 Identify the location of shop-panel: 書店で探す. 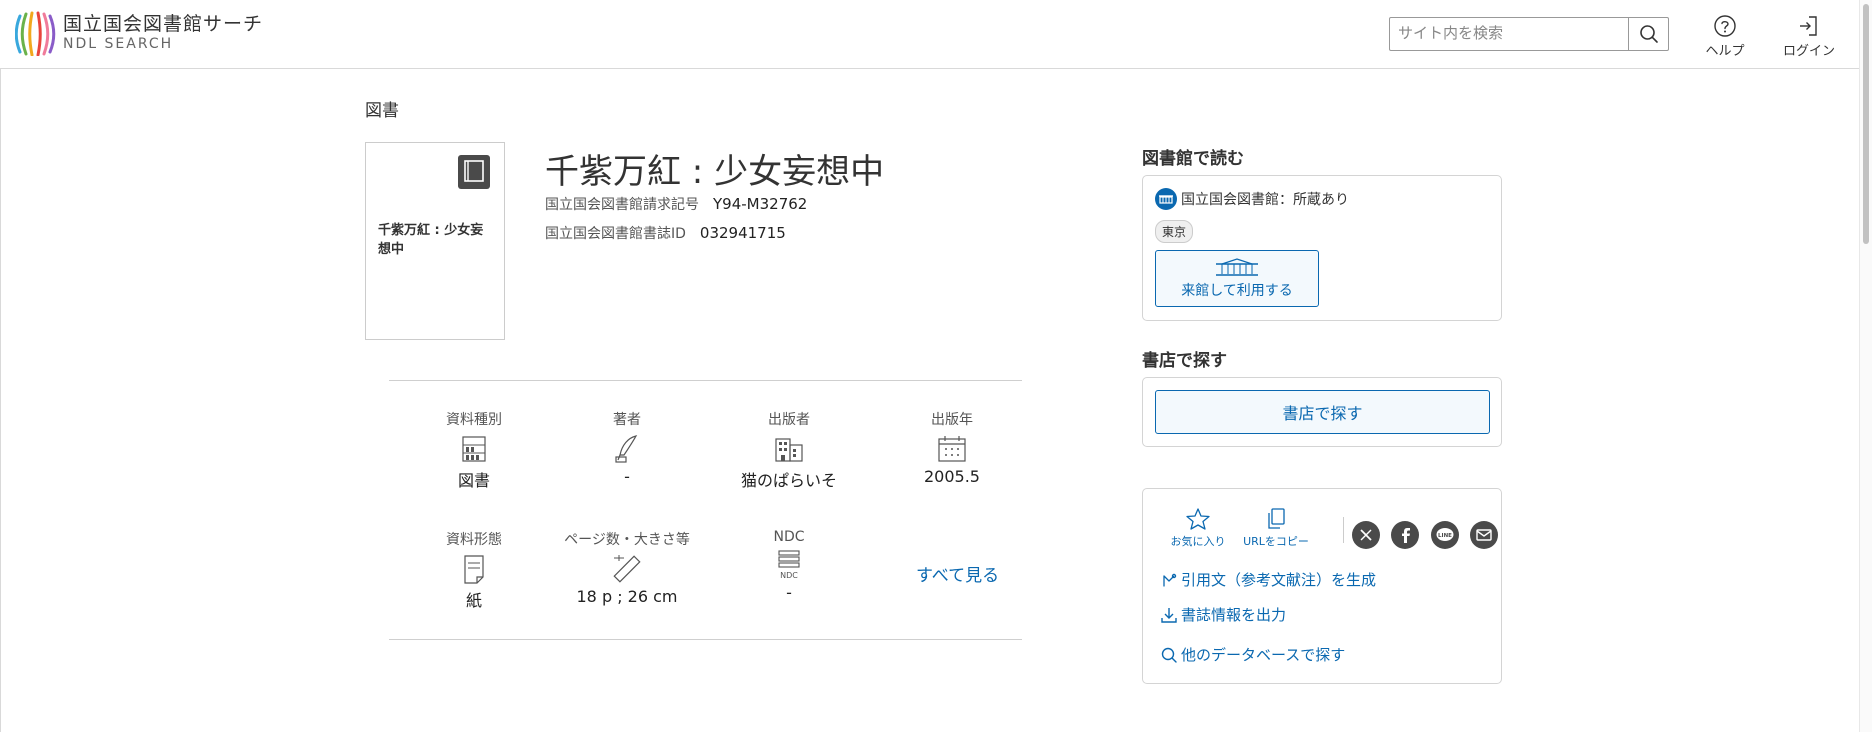
(1322, 412).